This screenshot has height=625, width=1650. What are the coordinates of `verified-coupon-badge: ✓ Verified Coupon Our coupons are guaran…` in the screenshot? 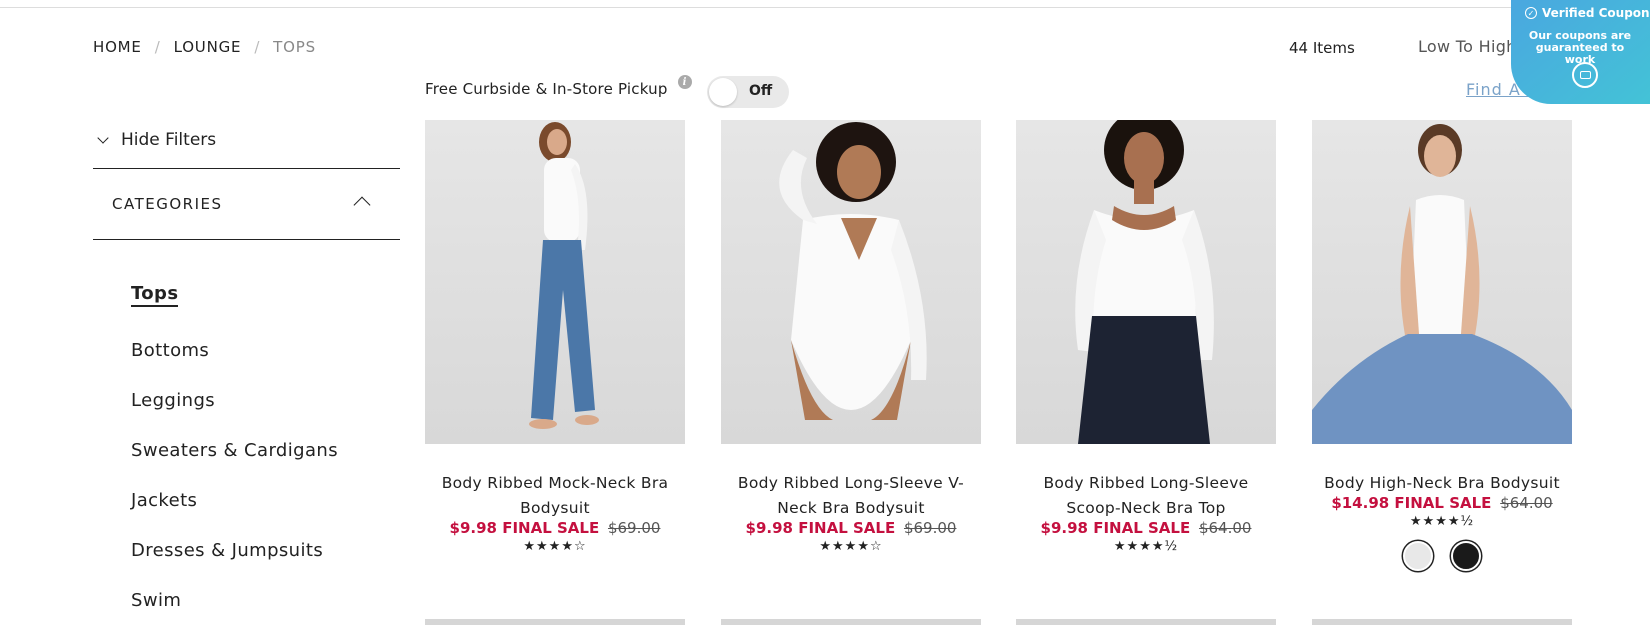 It's located at (1580, 52).